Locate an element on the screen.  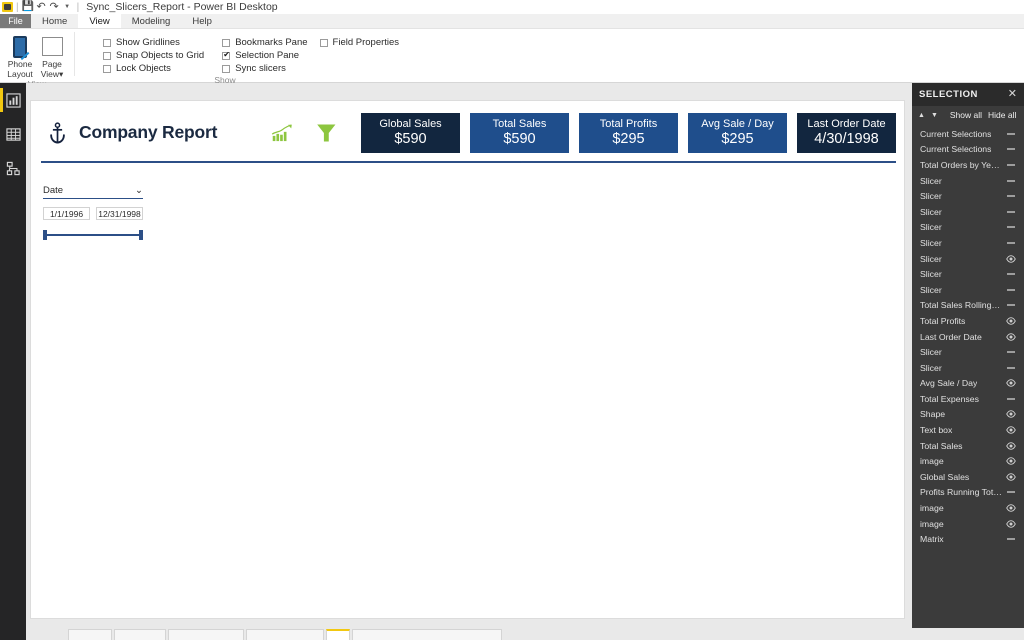
rail-item-data-view is located at coordinates (13, 134).